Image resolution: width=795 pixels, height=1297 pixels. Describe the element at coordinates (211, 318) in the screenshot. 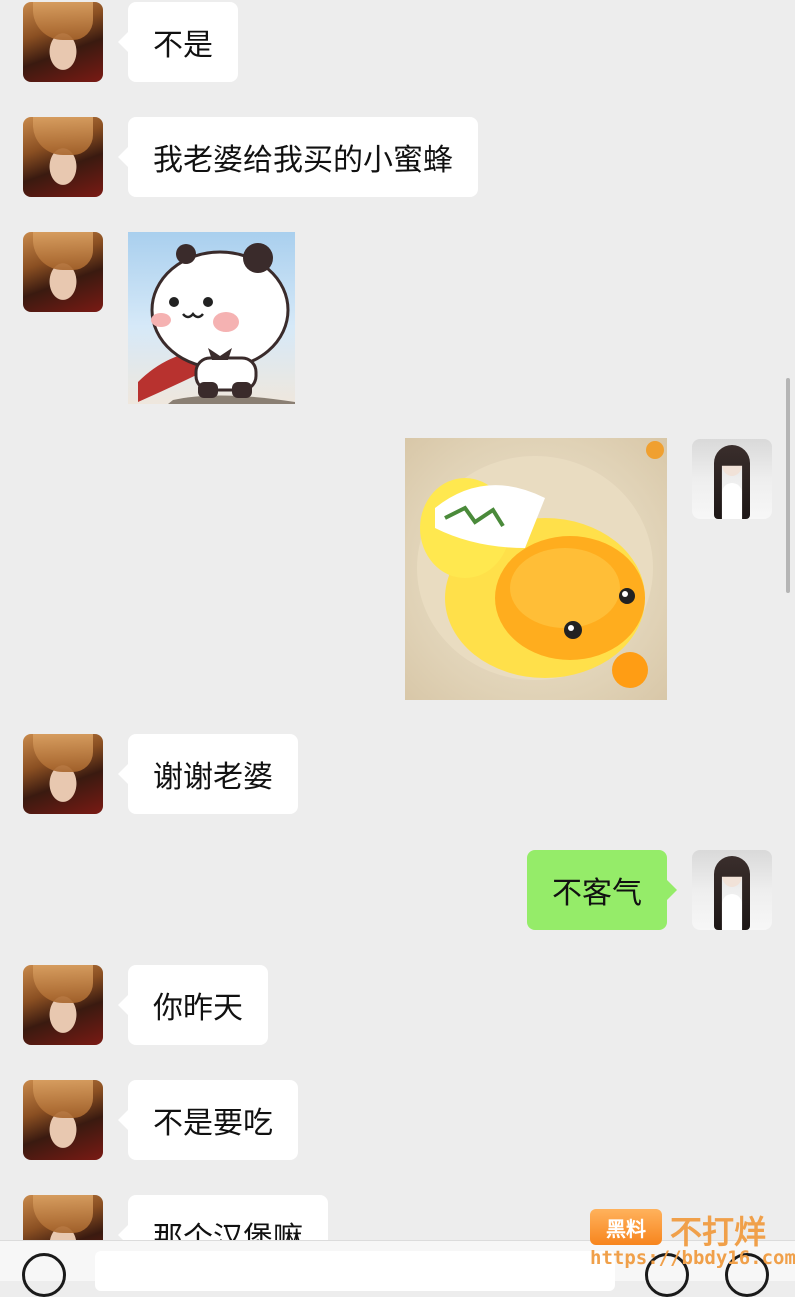

I see `panda-hero-sticker` at that location.